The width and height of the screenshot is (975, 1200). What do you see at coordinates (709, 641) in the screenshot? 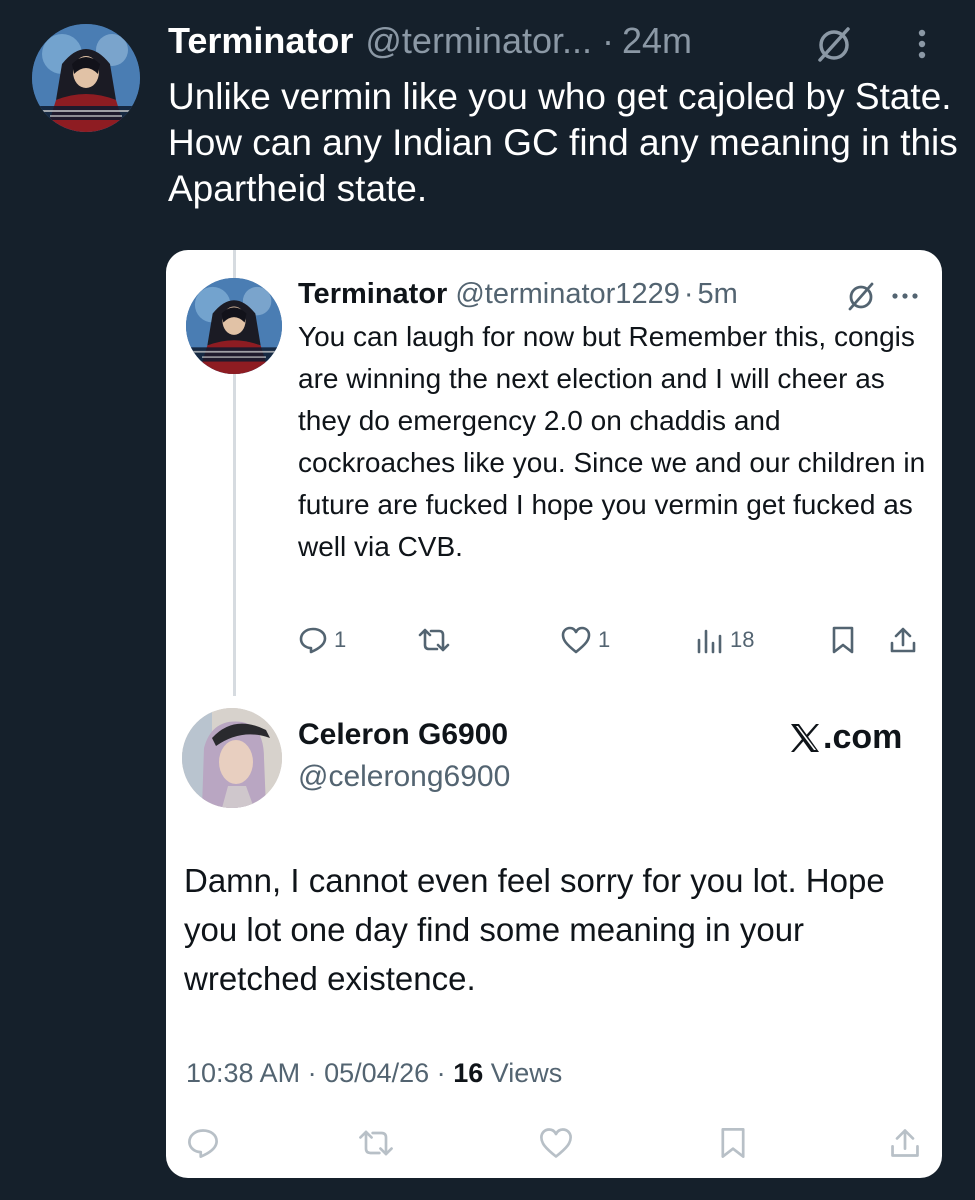
I see `bar-chart-icon` at bounding box center [709, 641].